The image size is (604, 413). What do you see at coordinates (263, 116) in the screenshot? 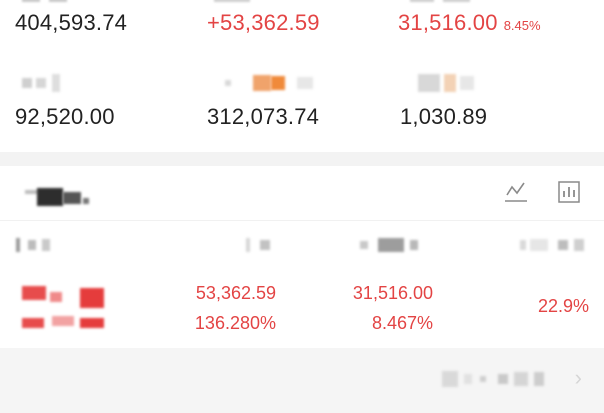
I see `holding-value: 312,073.74` at bounding box center [263, 116].